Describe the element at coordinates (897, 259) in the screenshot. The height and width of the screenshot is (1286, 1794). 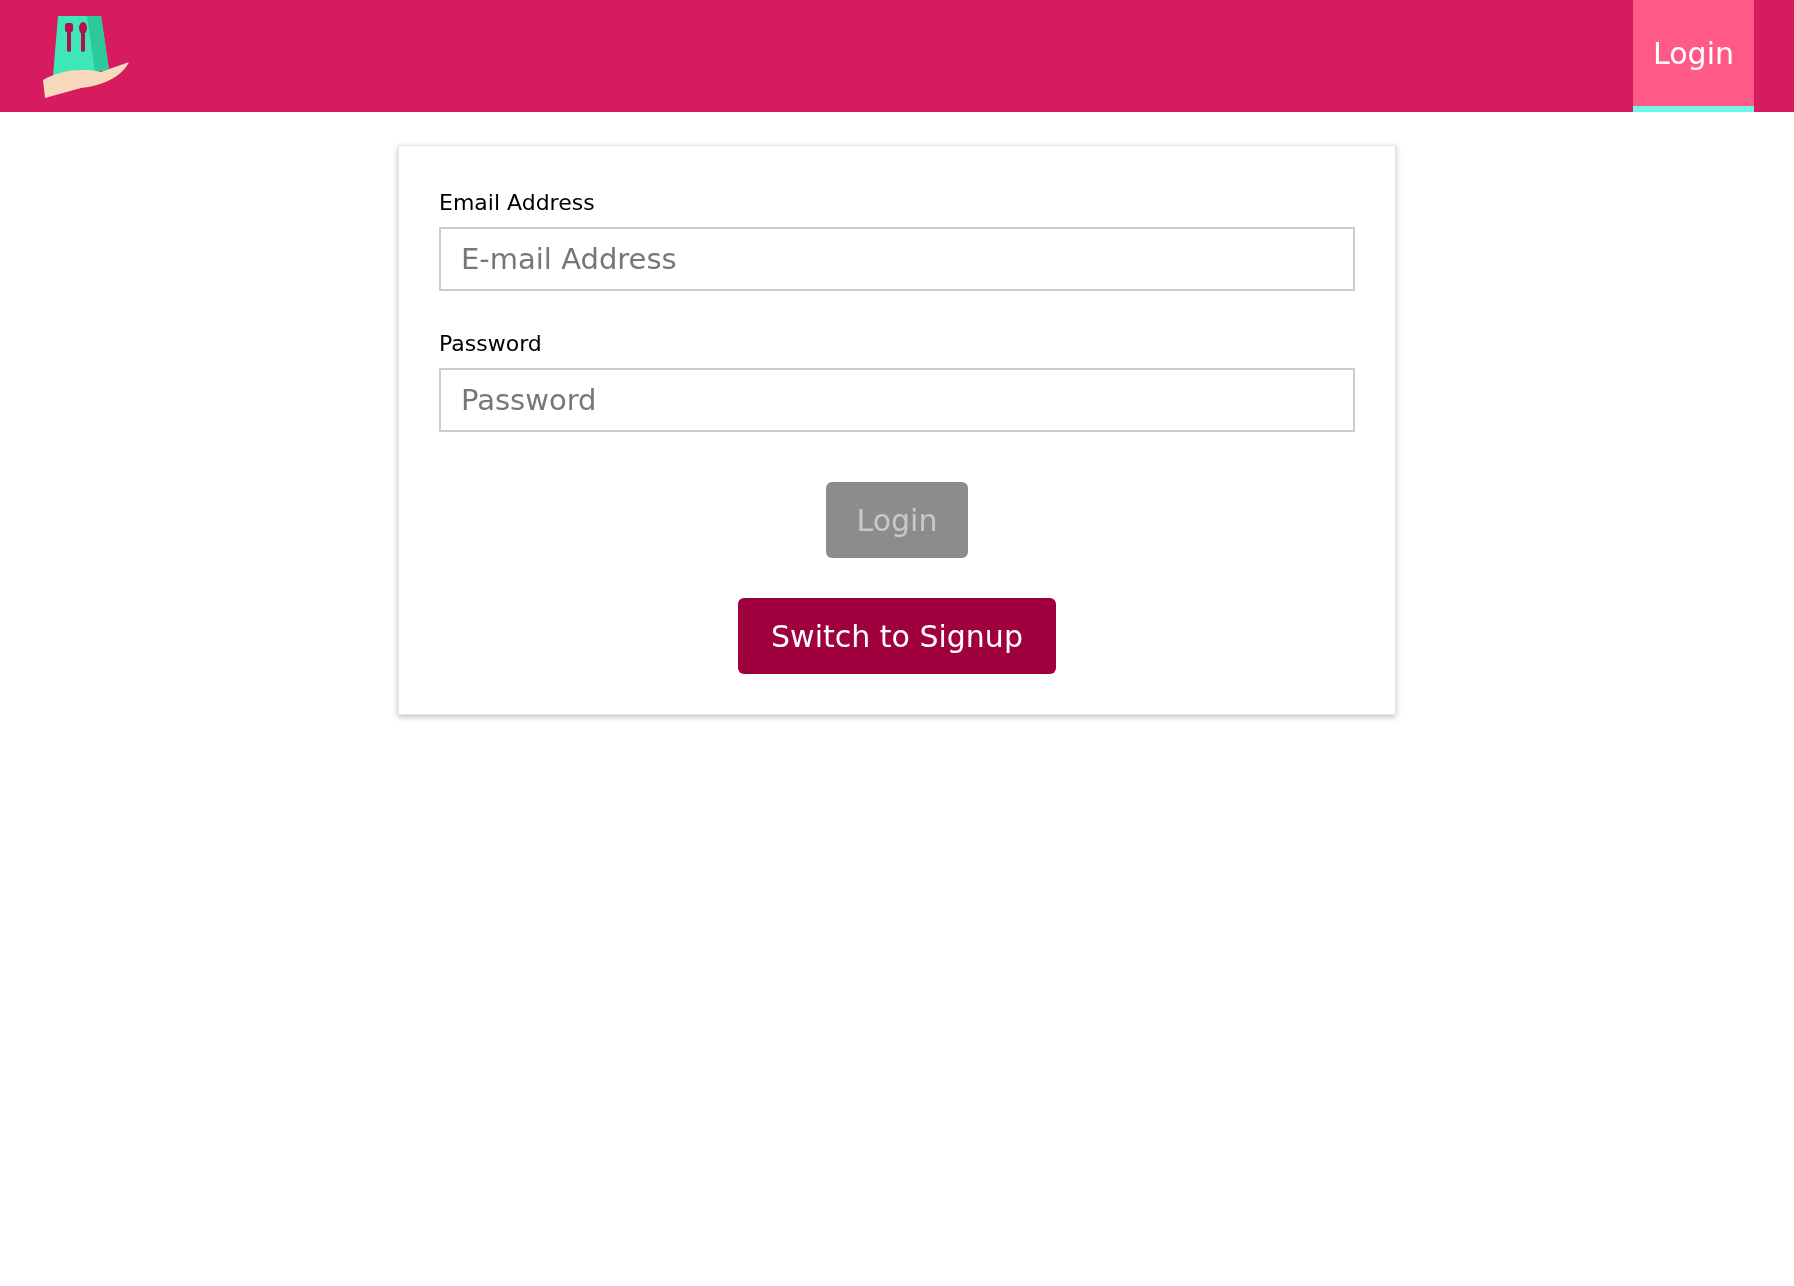
I see `text-field: E-mail Address` at that location.